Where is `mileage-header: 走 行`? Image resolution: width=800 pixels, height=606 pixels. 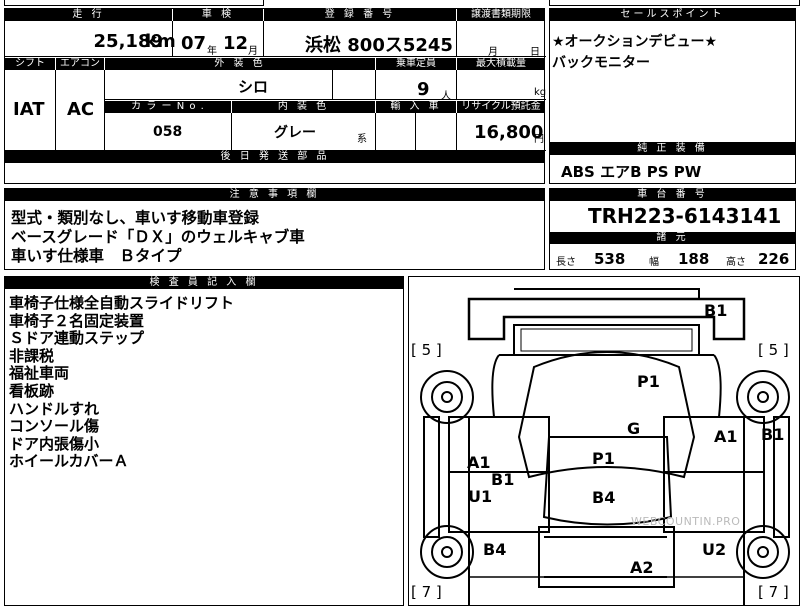
mileage-header: 走 行 is located at coordinates (88, 15).